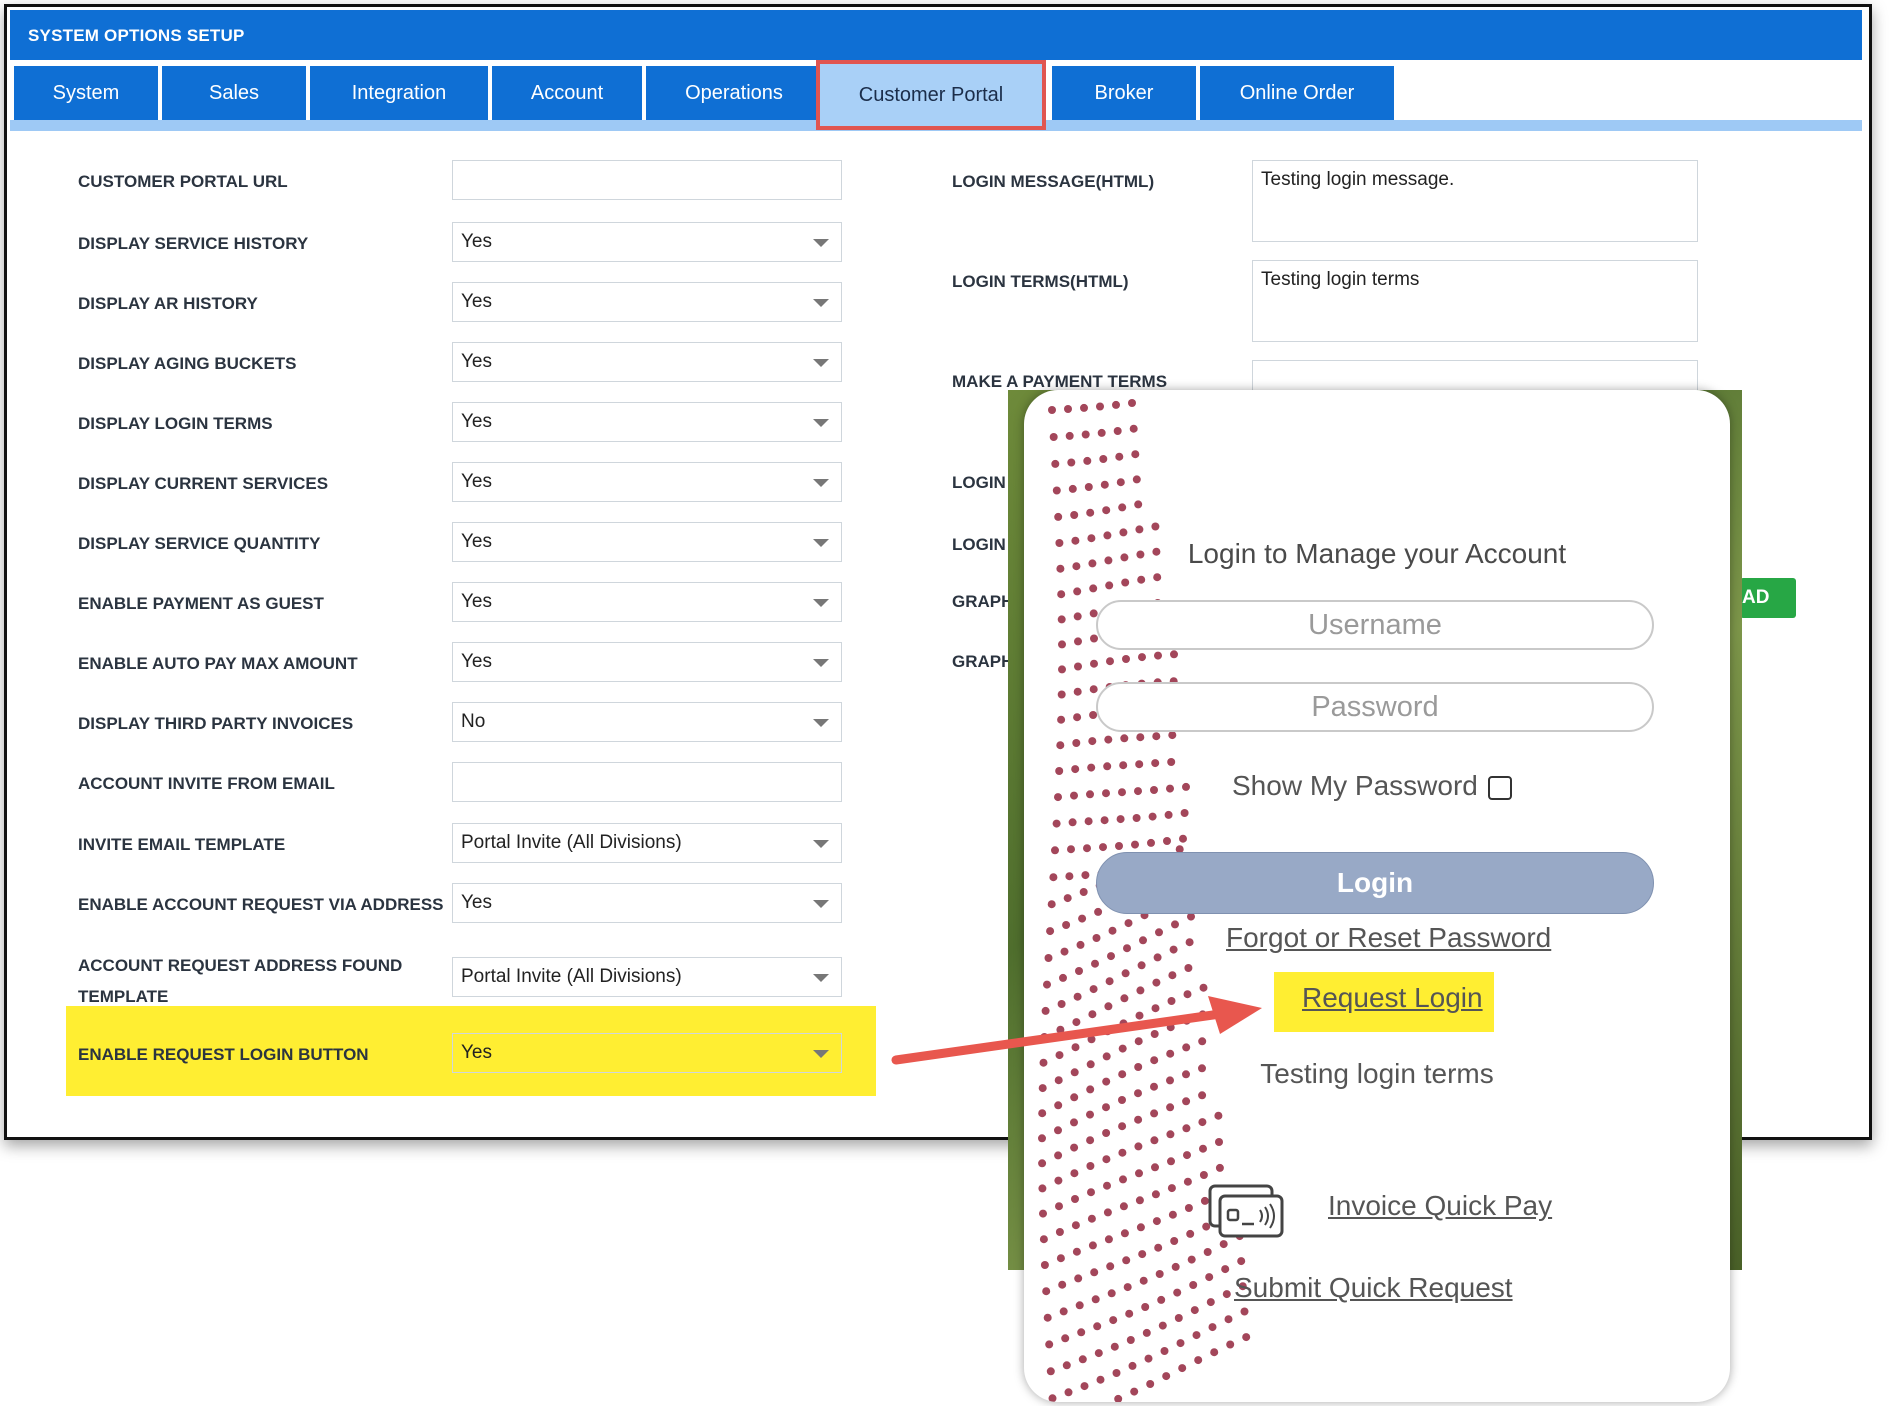 The width and height of the screenshot is (1890, 1406). I want to click on display-third-party-invoices-select: No, so click(647, 722).